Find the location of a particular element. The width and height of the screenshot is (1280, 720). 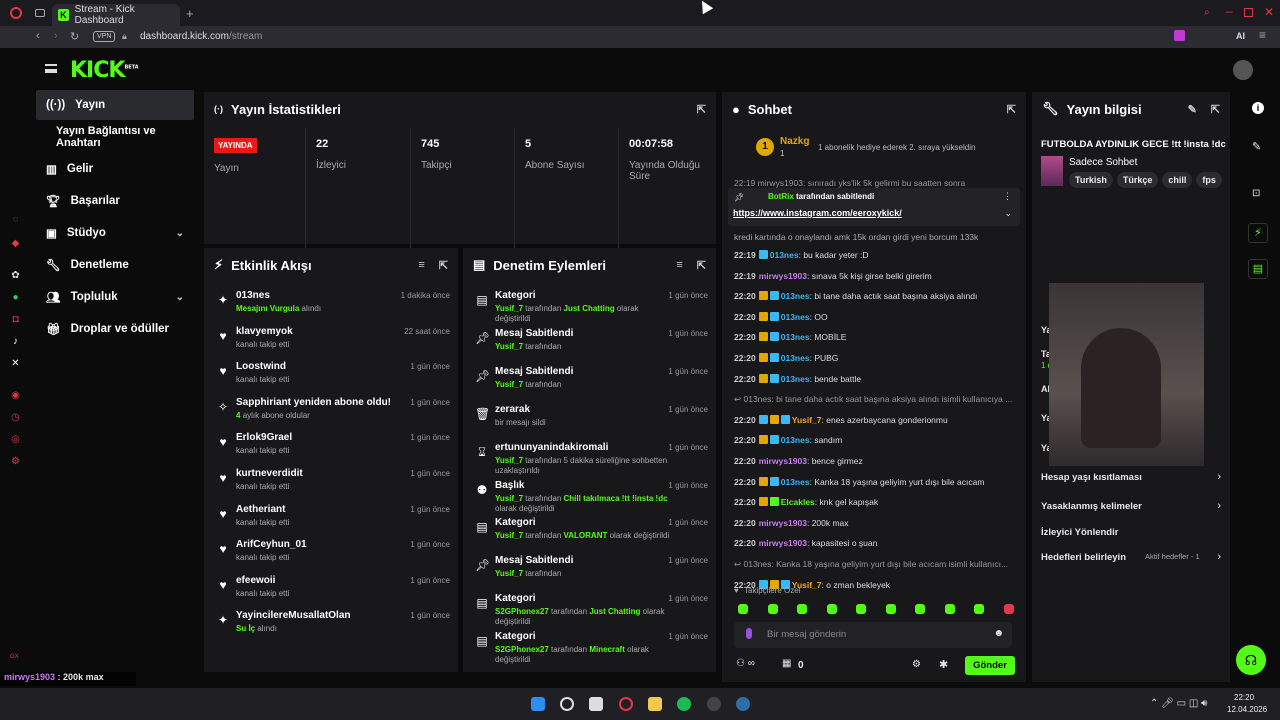

moderation-name: zerarak is located at coordinates (512, 409).